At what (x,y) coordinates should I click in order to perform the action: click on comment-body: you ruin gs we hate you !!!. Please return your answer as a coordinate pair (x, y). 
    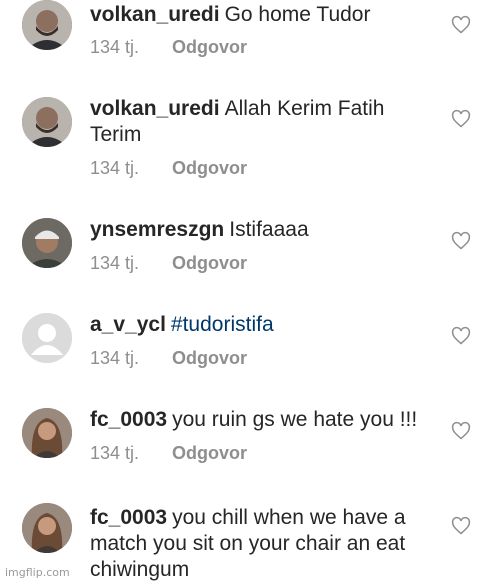
    Looking at the image, I should click on (295, 419).